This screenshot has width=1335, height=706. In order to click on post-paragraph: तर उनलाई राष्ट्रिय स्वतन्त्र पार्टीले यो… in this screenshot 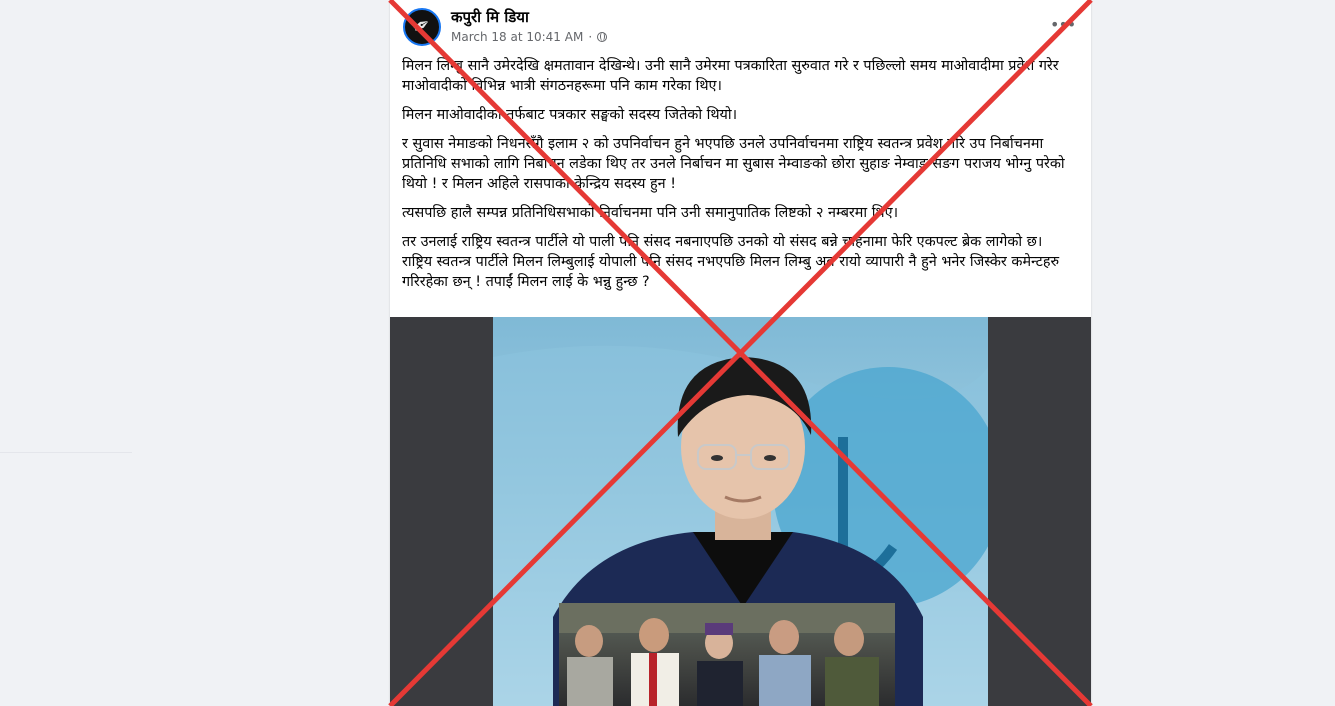, I will do `click(722, 242)`.